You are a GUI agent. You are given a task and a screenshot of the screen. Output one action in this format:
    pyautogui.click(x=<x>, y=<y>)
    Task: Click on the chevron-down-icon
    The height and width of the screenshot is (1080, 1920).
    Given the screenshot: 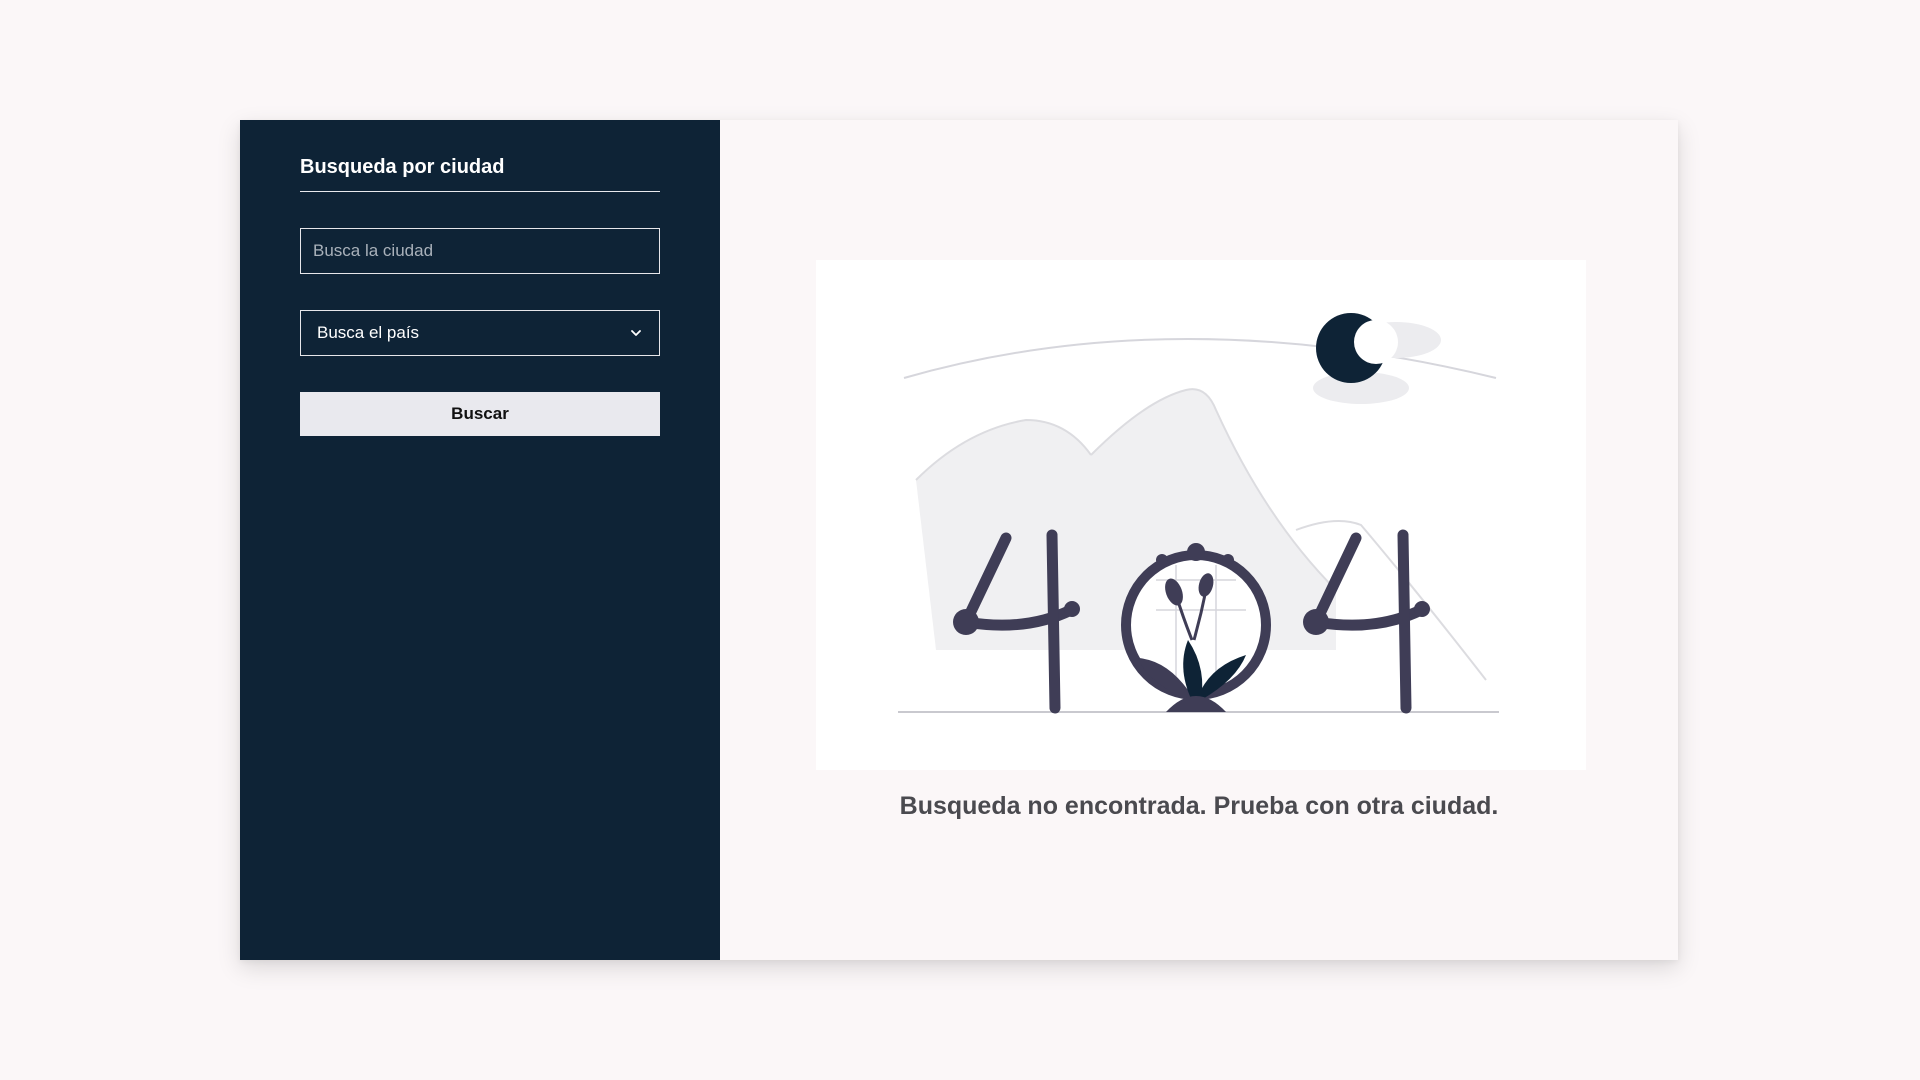 What is the action you would take?
    pyautogui.click(x=636, y=333)
    